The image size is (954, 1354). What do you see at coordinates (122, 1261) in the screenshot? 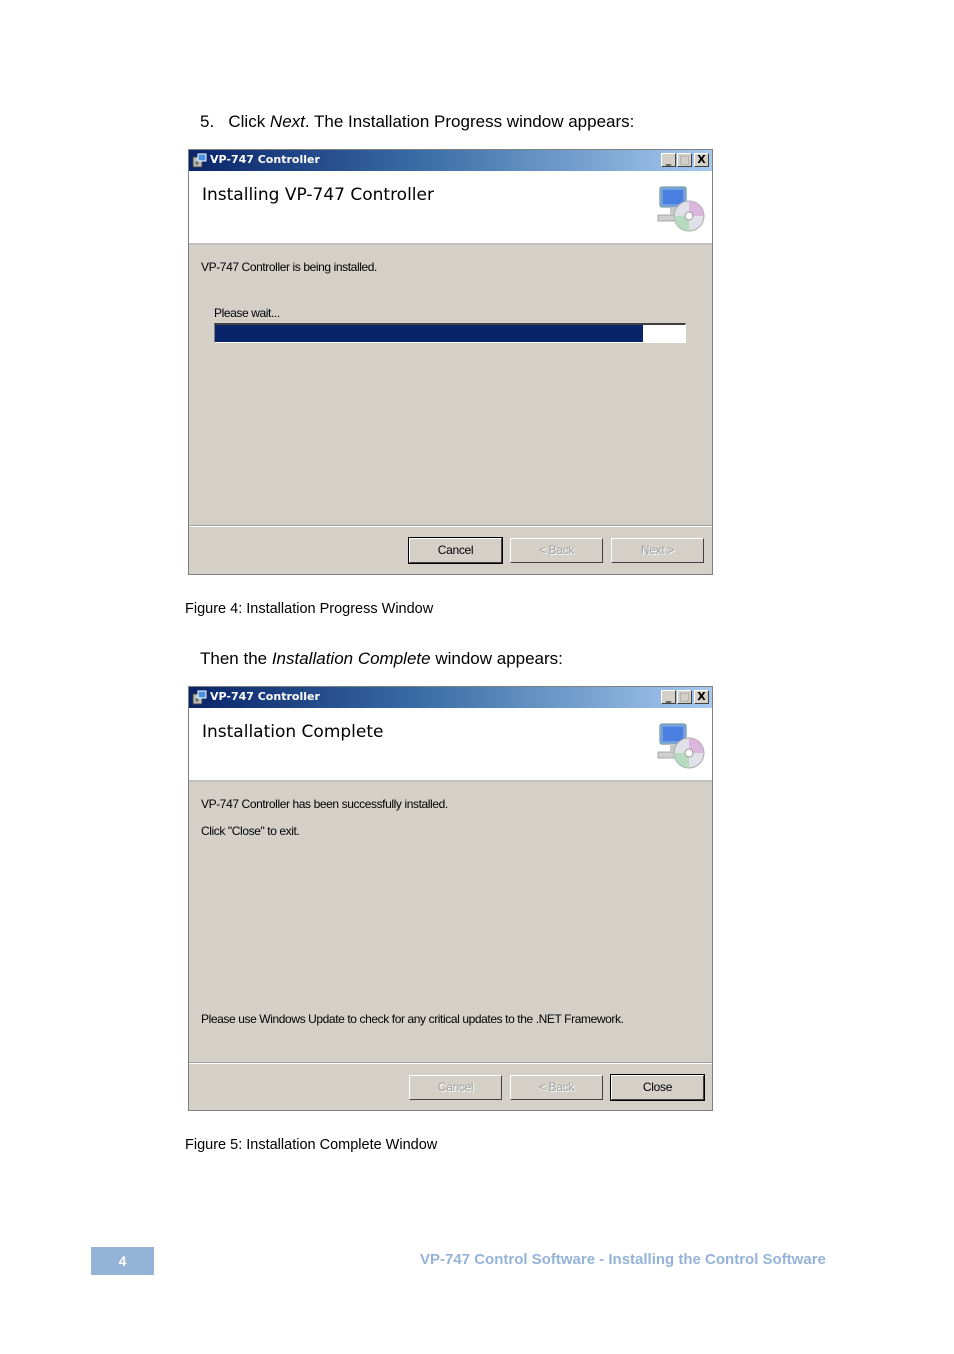
I see `page-number: 4` at bounding box center [122, 1261].